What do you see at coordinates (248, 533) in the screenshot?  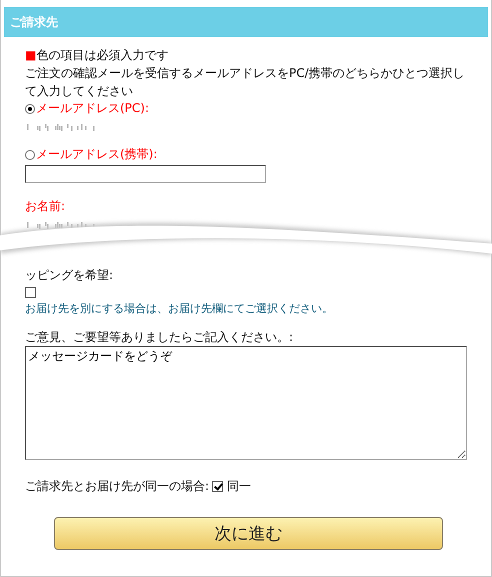 I see `next-button: 次に進む` at bounding box center [248, 533].